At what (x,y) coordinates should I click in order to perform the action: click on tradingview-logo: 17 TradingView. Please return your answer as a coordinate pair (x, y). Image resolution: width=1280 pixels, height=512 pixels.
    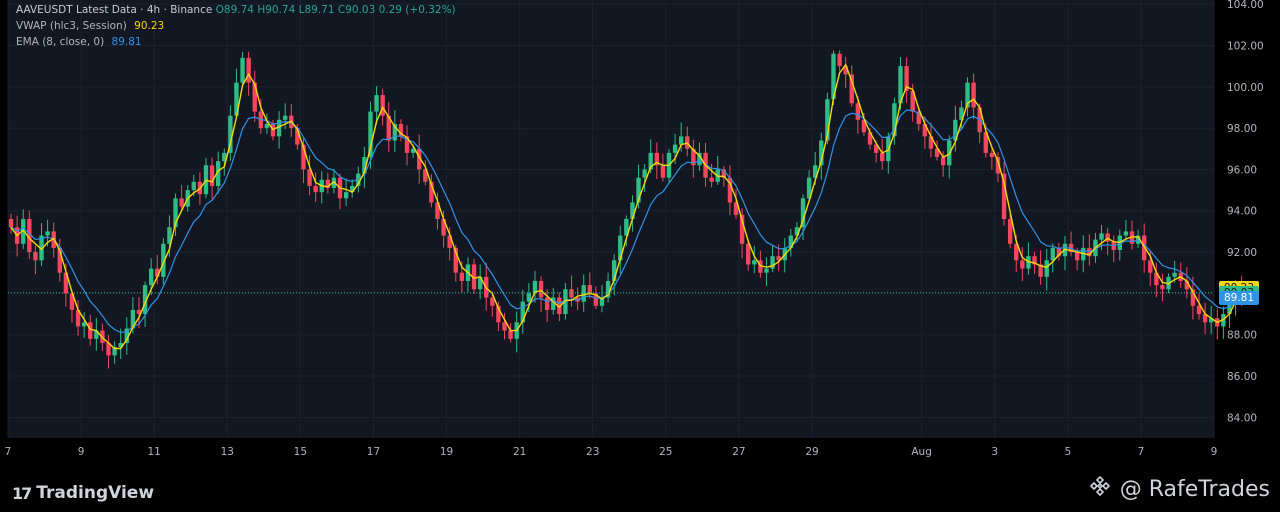
    Looking at the image, I should click on (83, 493).